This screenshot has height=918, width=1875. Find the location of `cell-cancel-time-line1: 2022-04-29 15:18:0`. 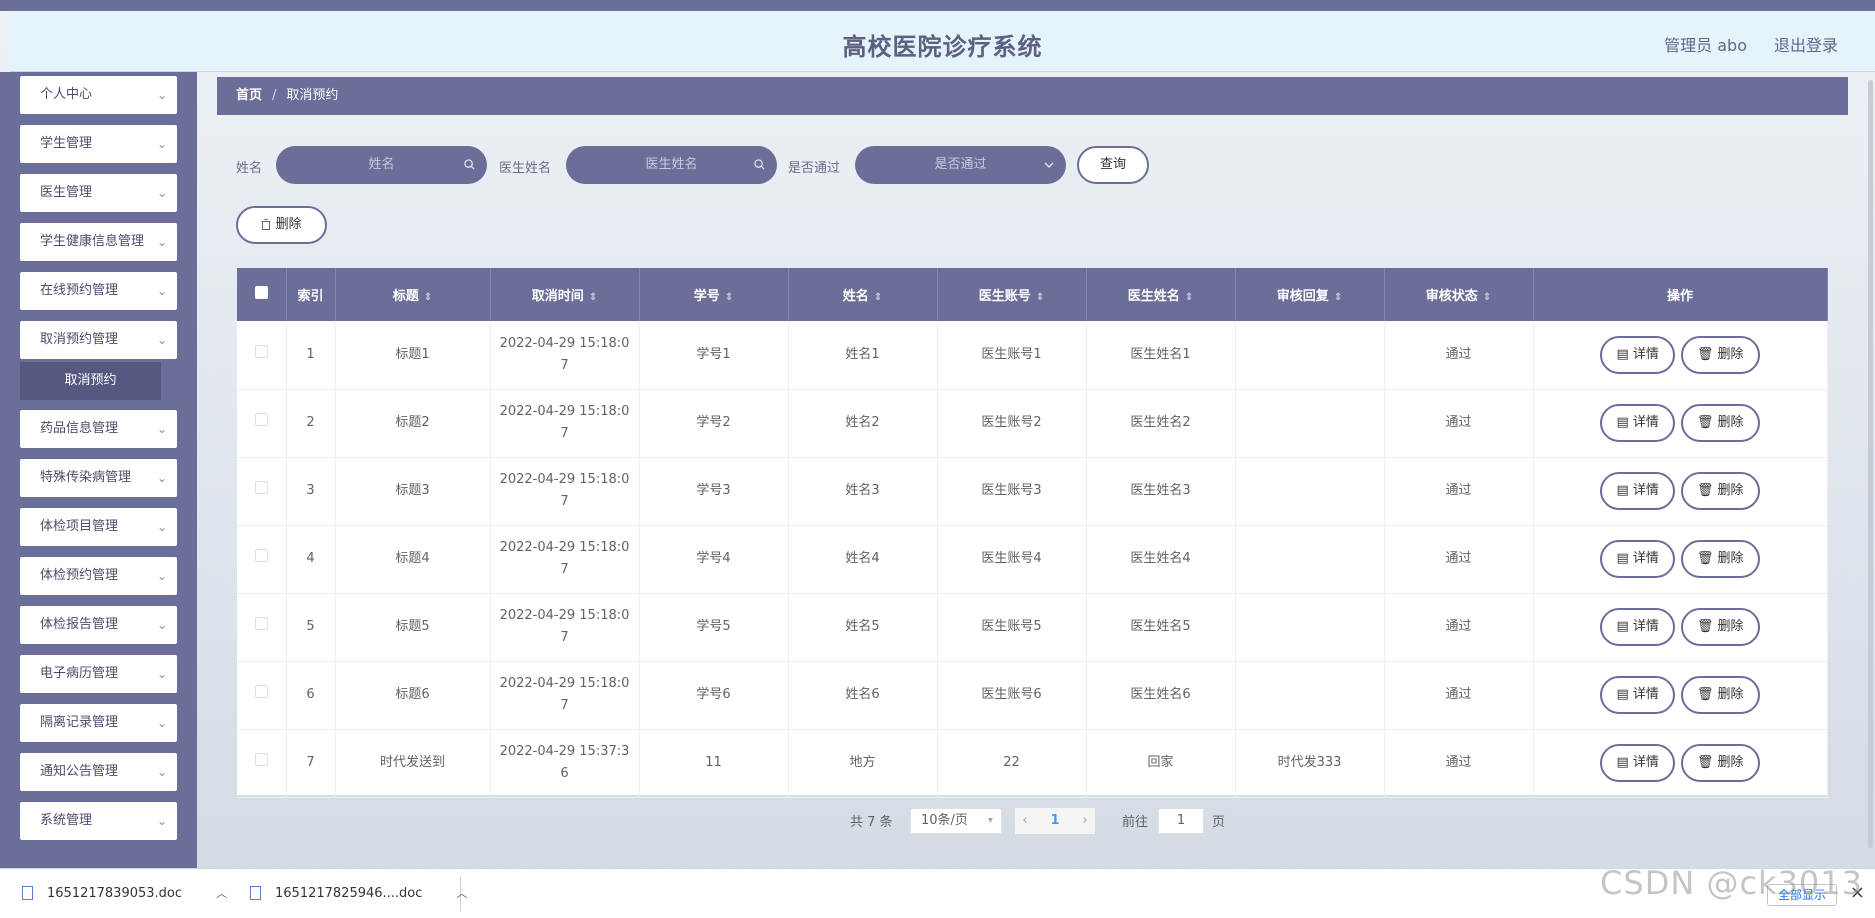

cell-cancel-time-line1: 2022-04-29 15:18:0 is located at coordinates (564, 683).